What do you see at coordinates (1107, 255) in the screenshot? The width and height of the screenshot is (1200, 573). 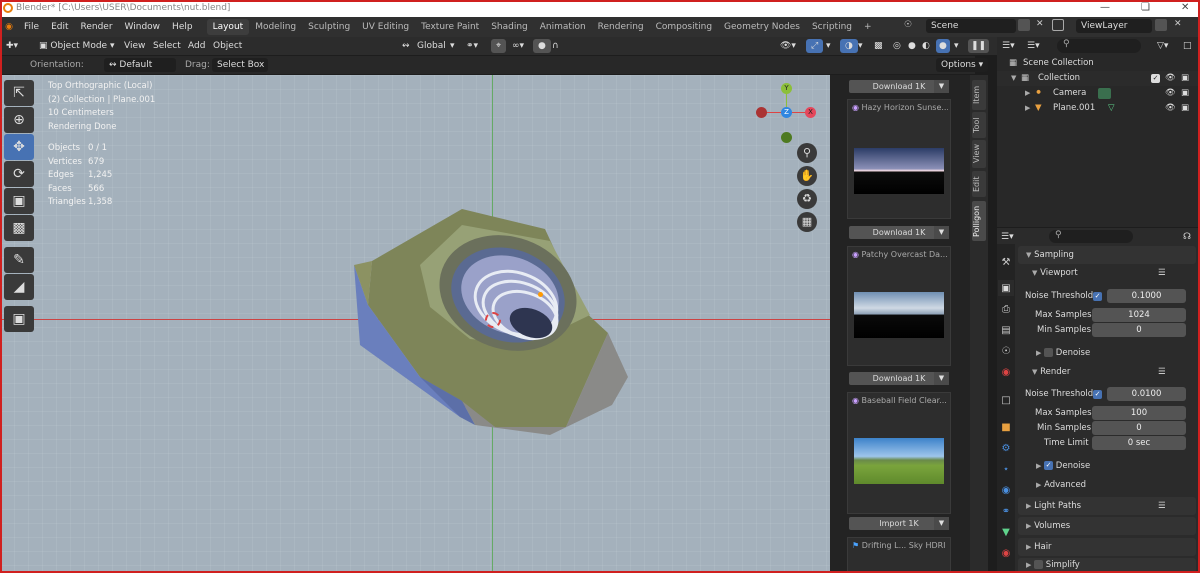 I see `sampling-panel-header: ▼ Sampling` at bounding box center [1107, 255].